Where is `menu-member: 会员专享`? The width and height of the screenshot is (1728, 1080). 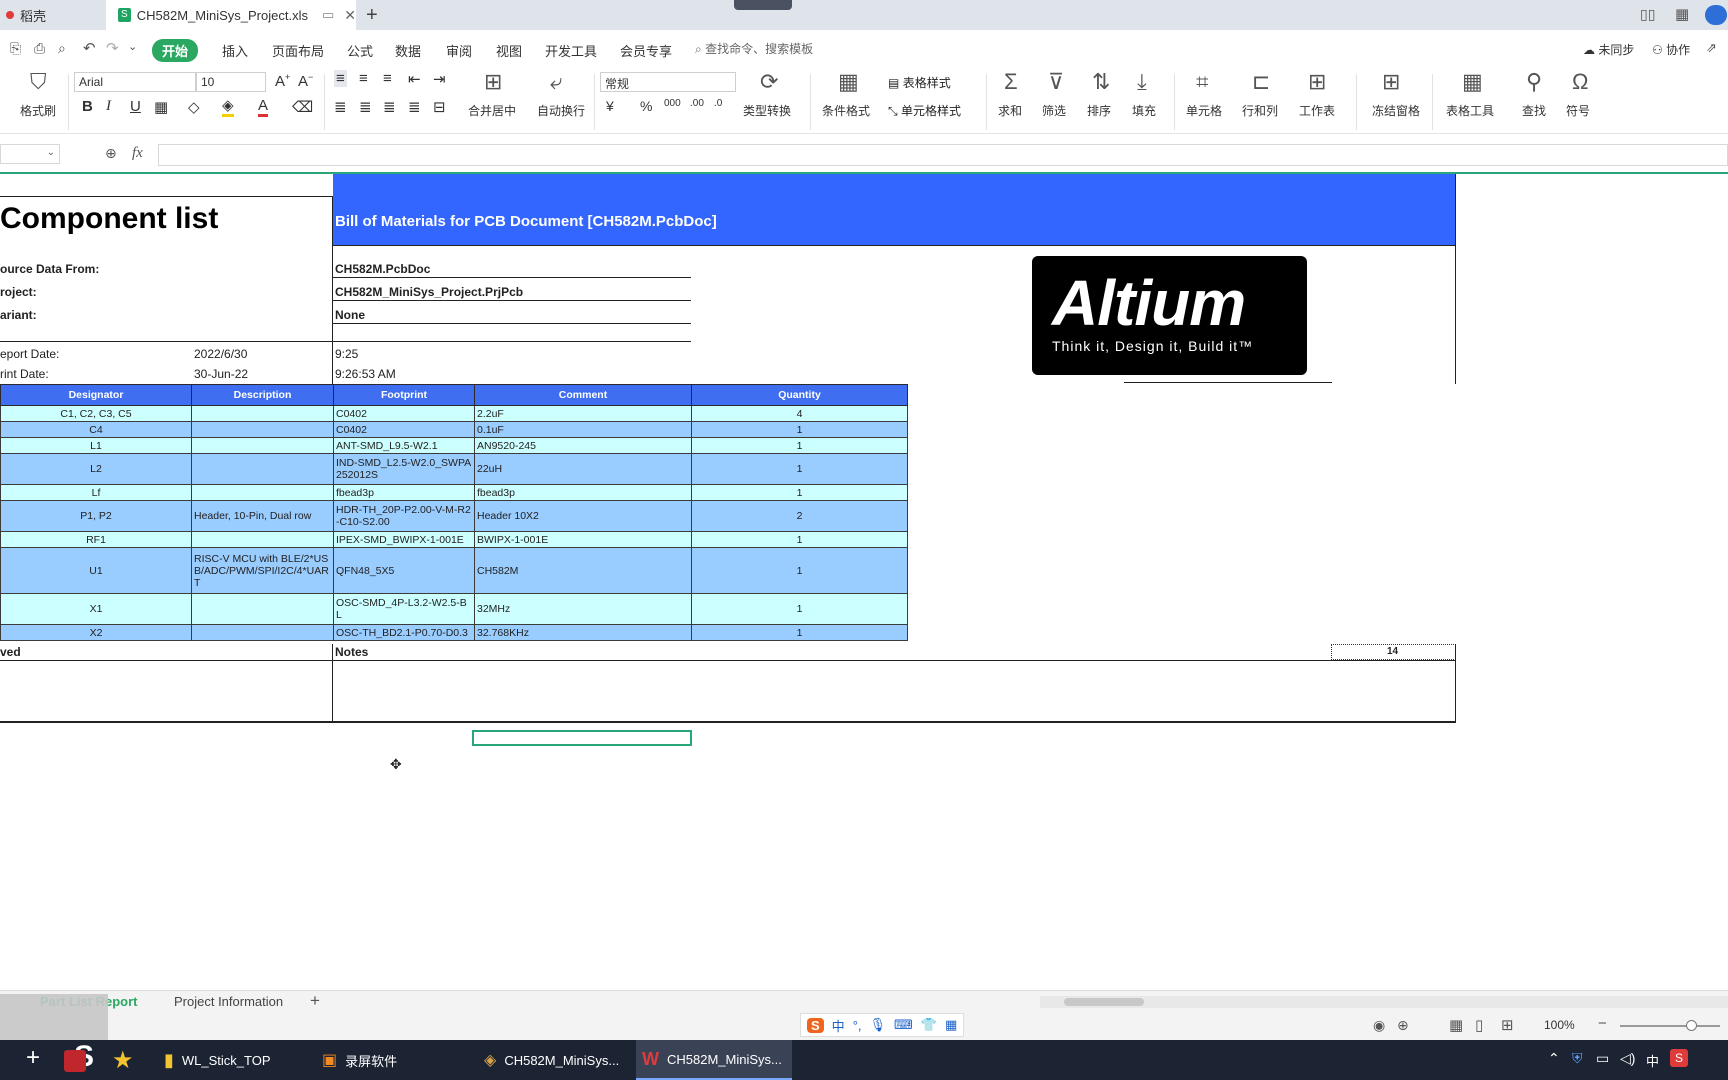 menu-member: 会员专享 is located at coordinates (646, 50).